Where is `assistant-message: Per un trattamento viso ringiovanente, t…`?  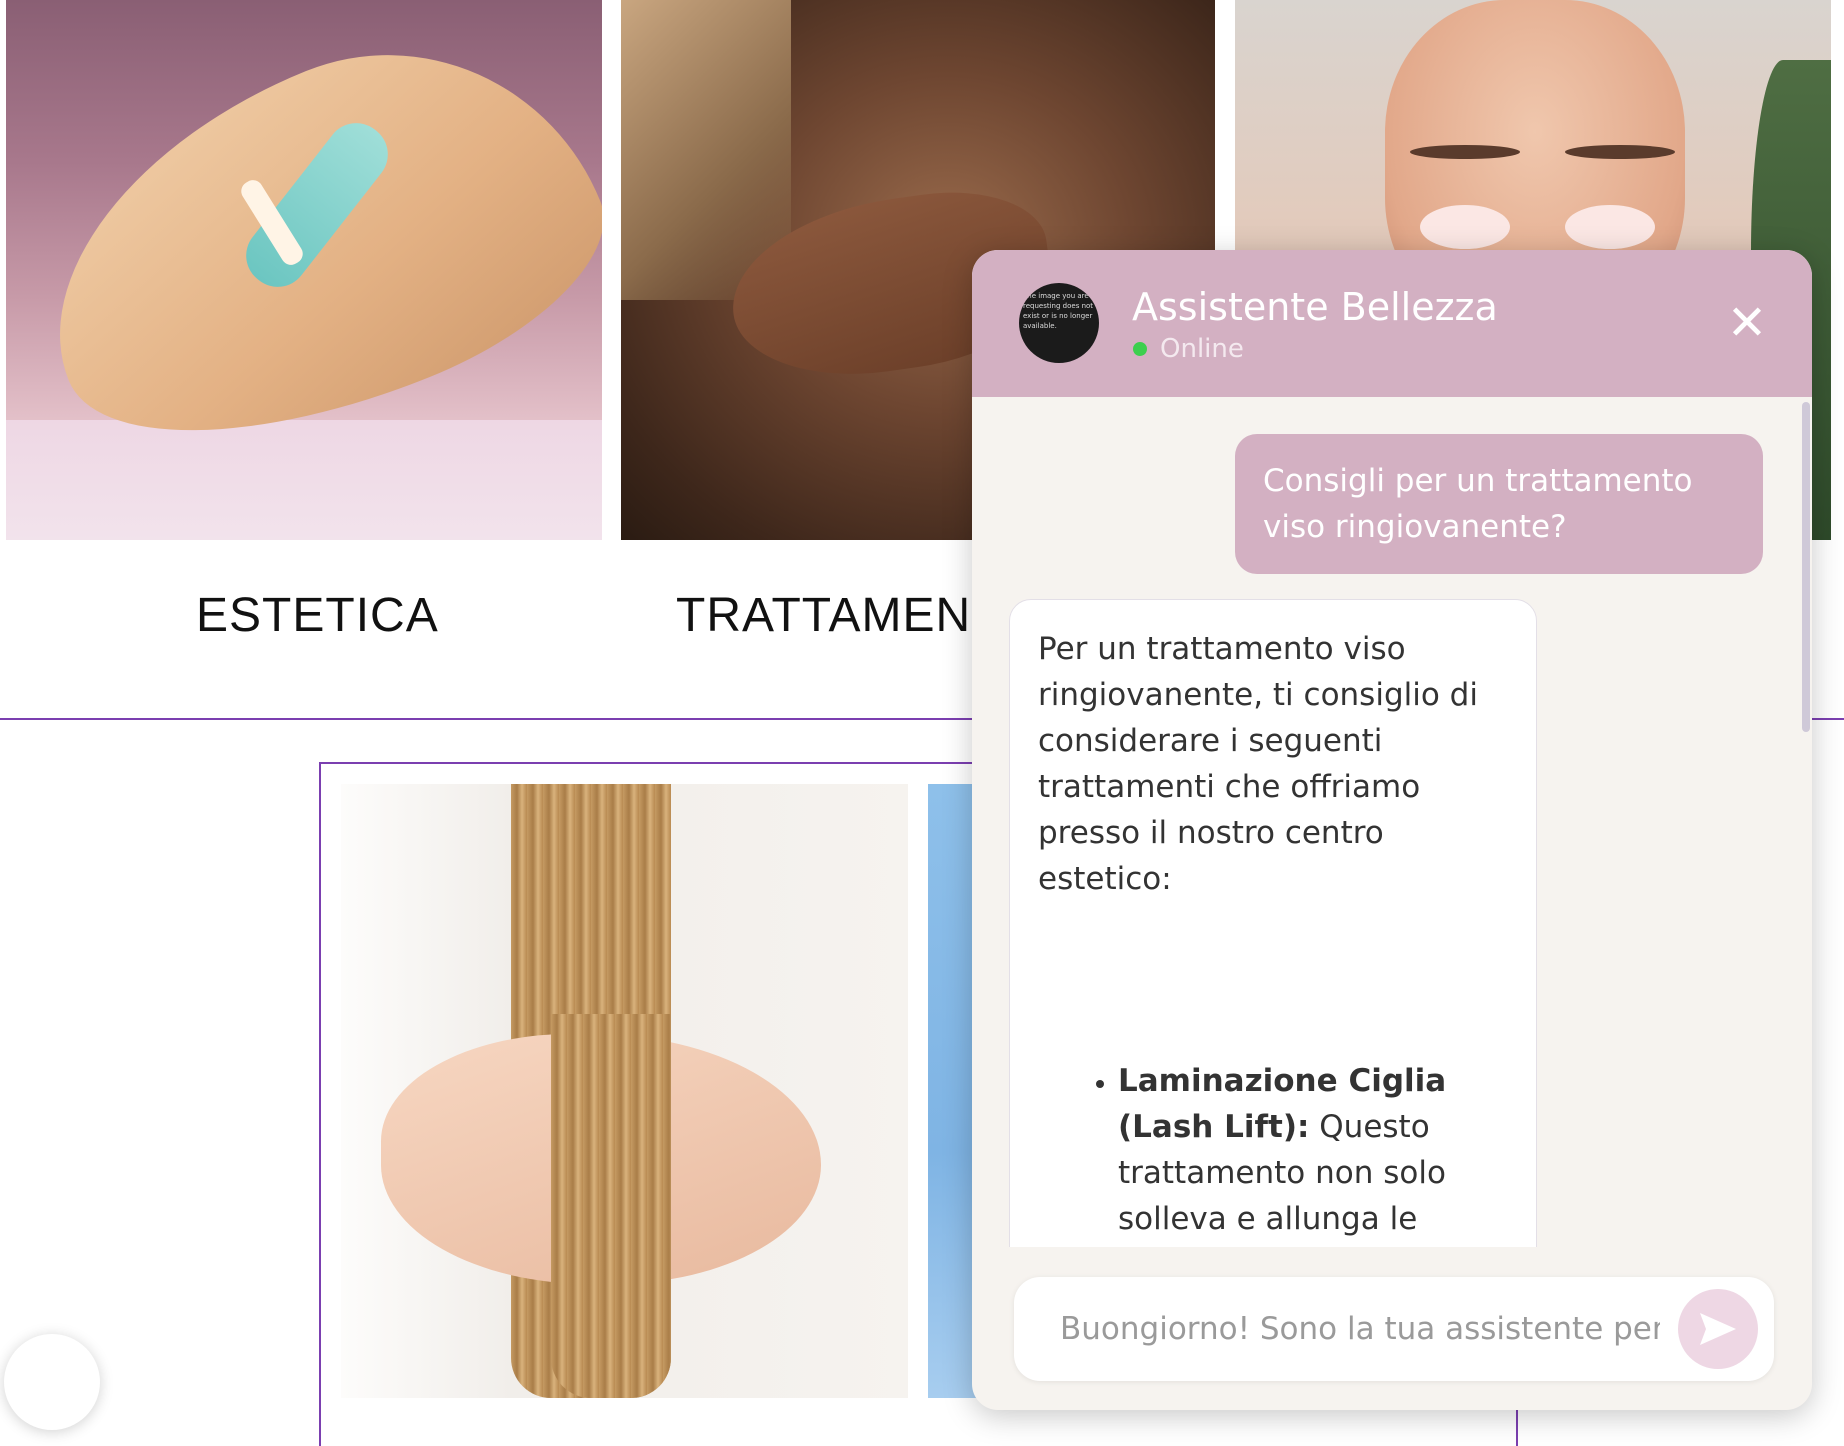 assistant-message: Per un trattamento viso ringiovanente, t… is located at coordinates (1273, 923).